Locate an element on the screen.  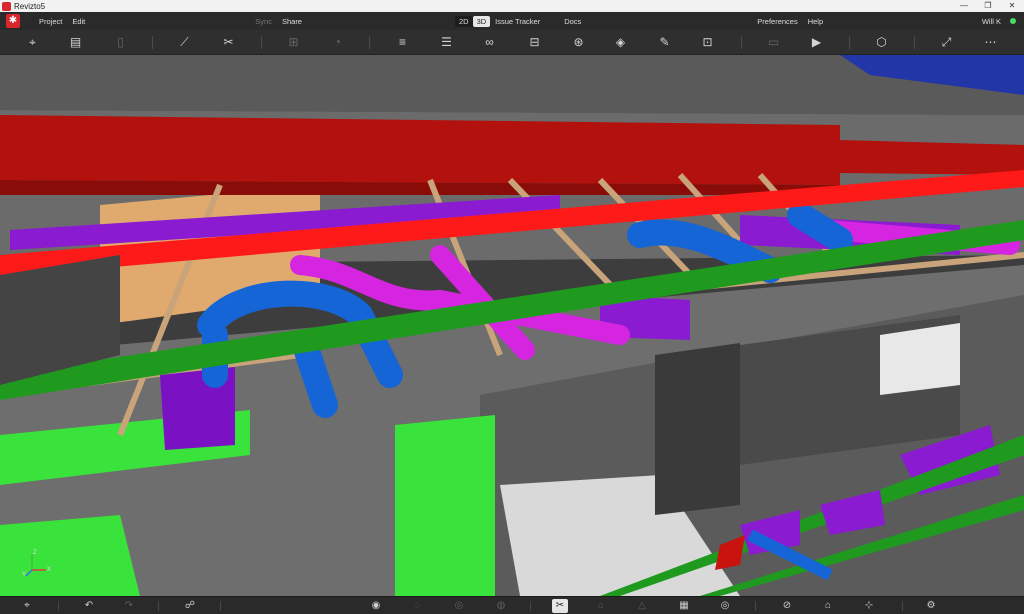
map-icon: ▤ is located at coordinates (75, 42).